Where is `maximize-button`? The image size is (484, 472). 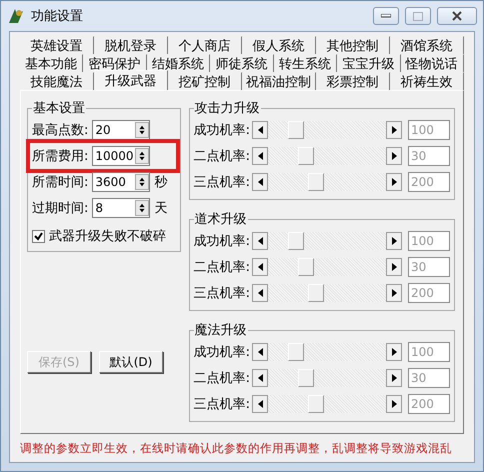 maximize-button is located at coordinates (418, 16).